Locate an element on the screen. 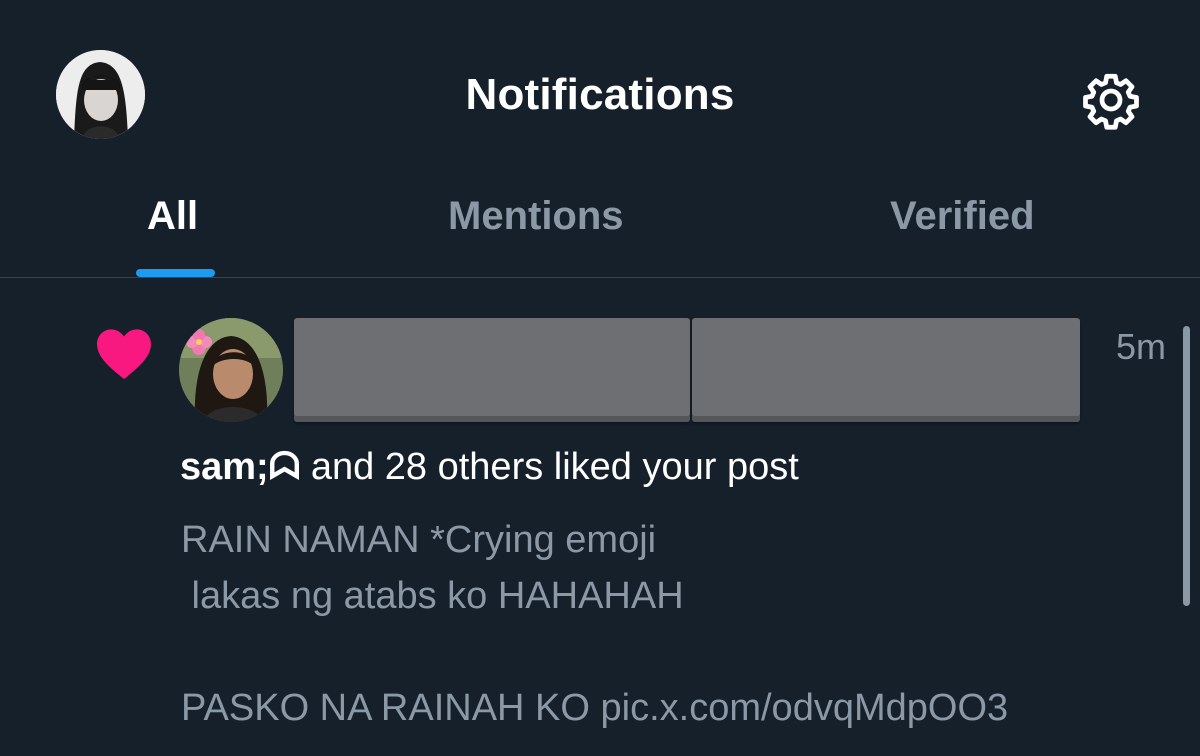  settings-button is located at coordinates (1111, 100).